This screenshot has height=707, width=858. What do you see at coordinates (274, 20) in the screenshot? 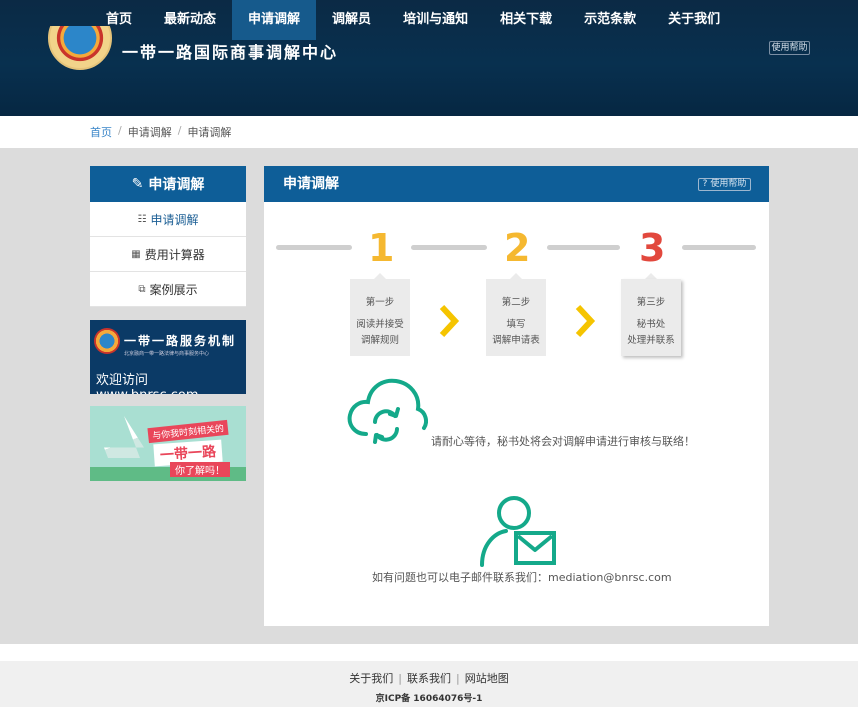
I see `nav-apply-mediation: 申请调解` at bounding box center [274, 20].